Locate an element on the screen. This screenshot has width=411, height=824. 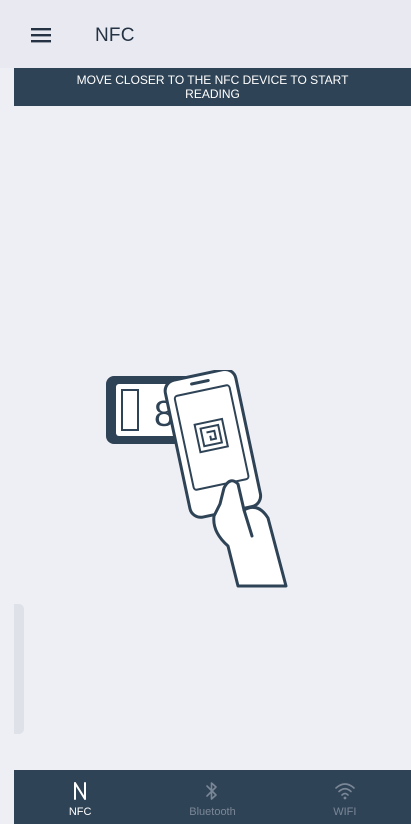
side-drawer-handle is located at coordinates (19, 669).